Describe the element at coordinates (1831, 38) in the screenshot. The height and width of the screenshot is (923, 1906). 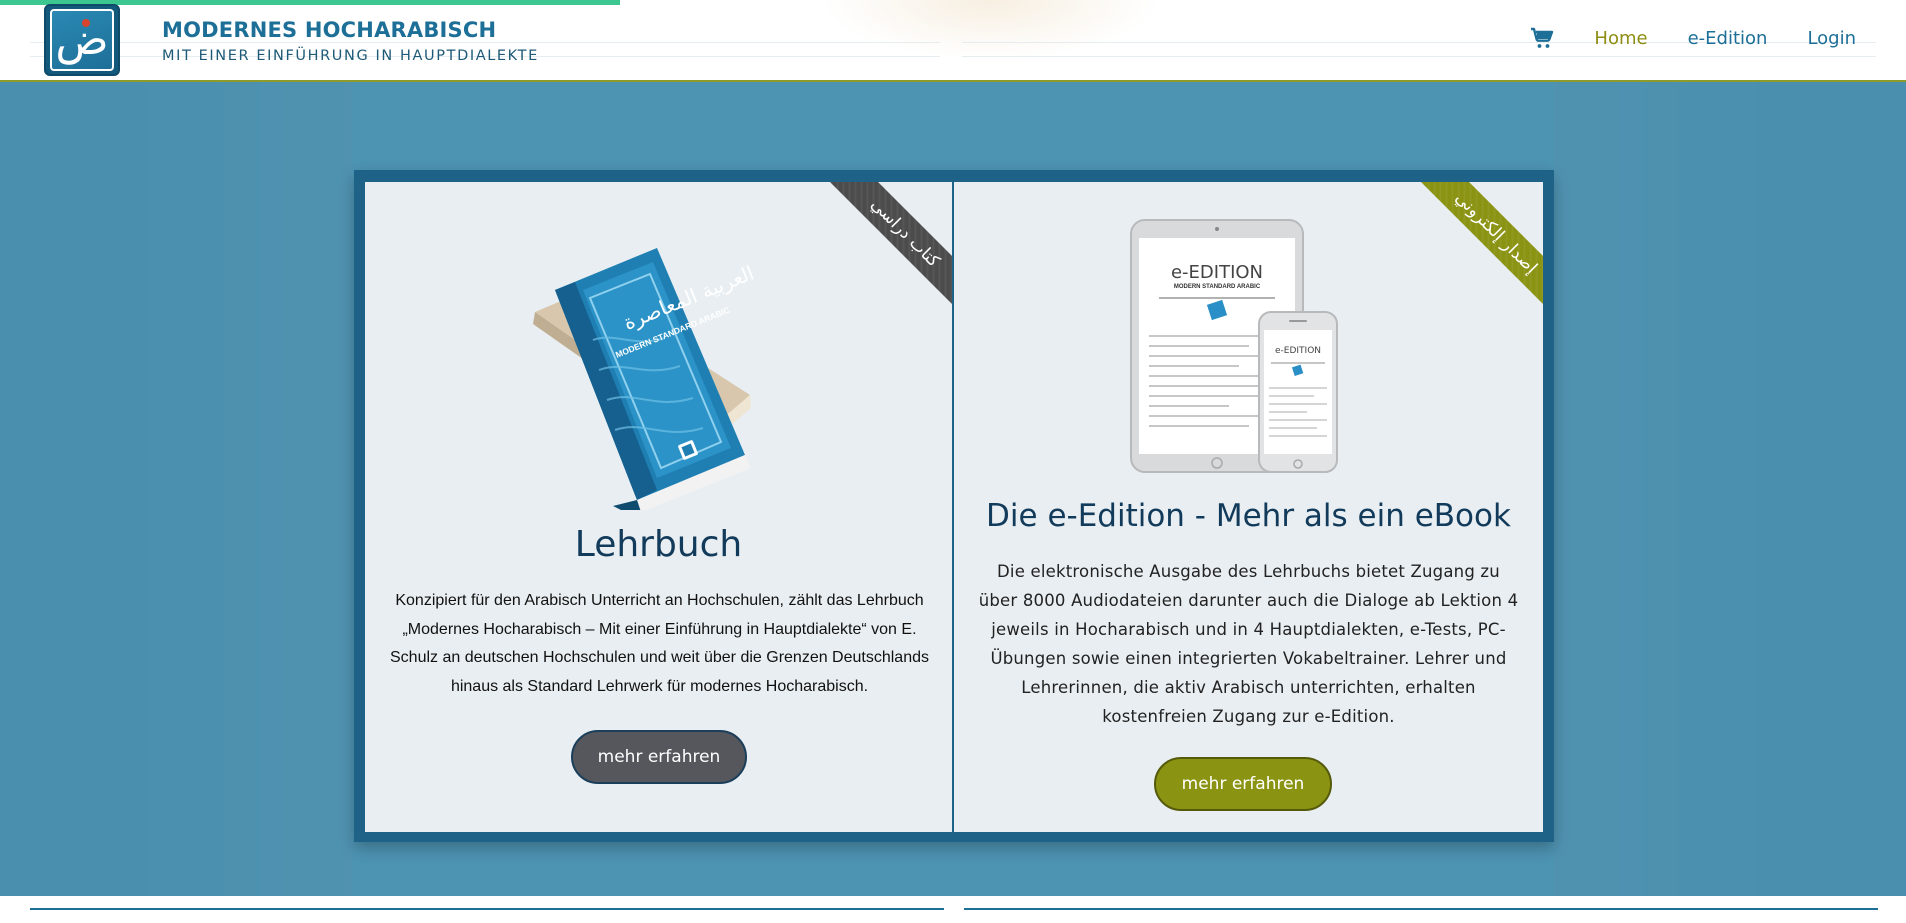
I see `nav-login: Login` at that location.